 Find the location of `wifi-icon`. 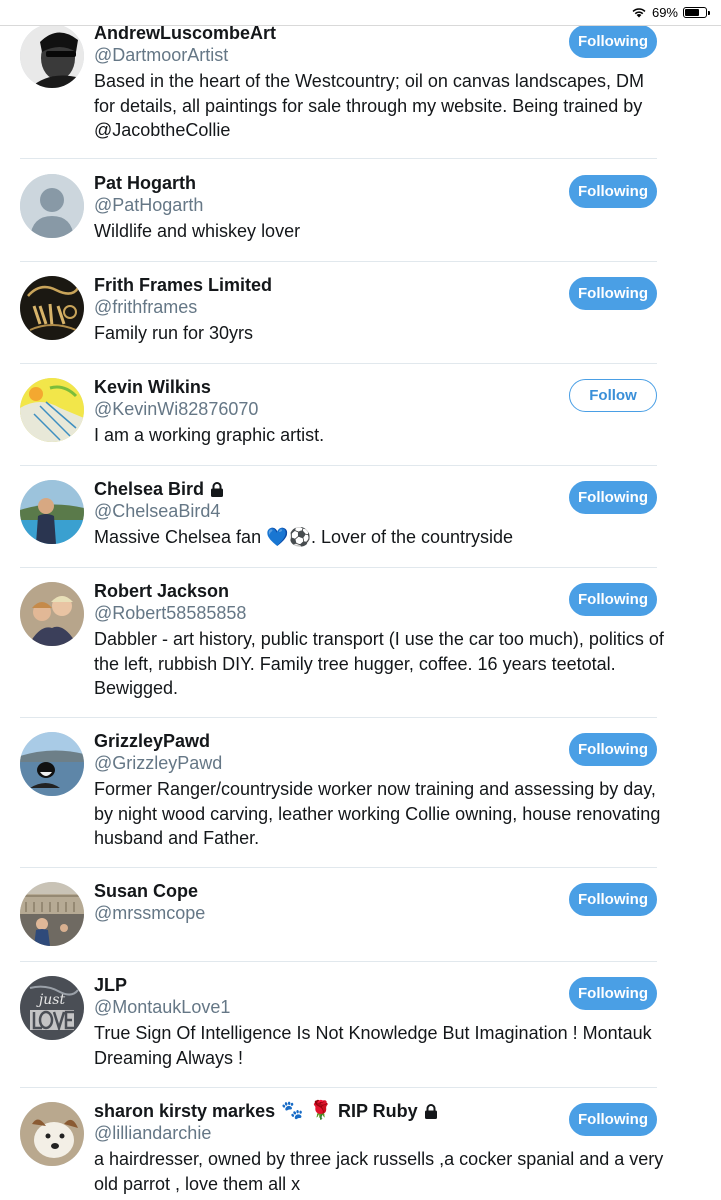

wifi-icon is located at coordinates (639, 13).